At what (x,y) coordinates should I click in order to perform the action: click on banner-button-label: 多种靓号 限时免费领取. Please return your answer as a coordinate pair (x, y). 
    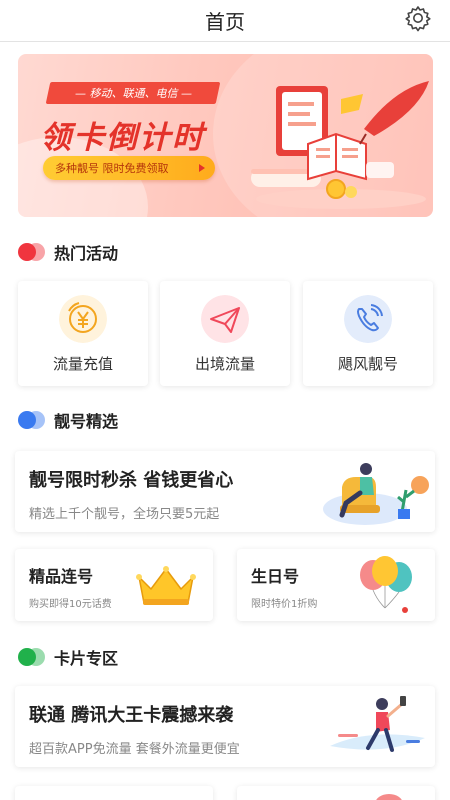
    Looking at the image, I should click on (112, 168).